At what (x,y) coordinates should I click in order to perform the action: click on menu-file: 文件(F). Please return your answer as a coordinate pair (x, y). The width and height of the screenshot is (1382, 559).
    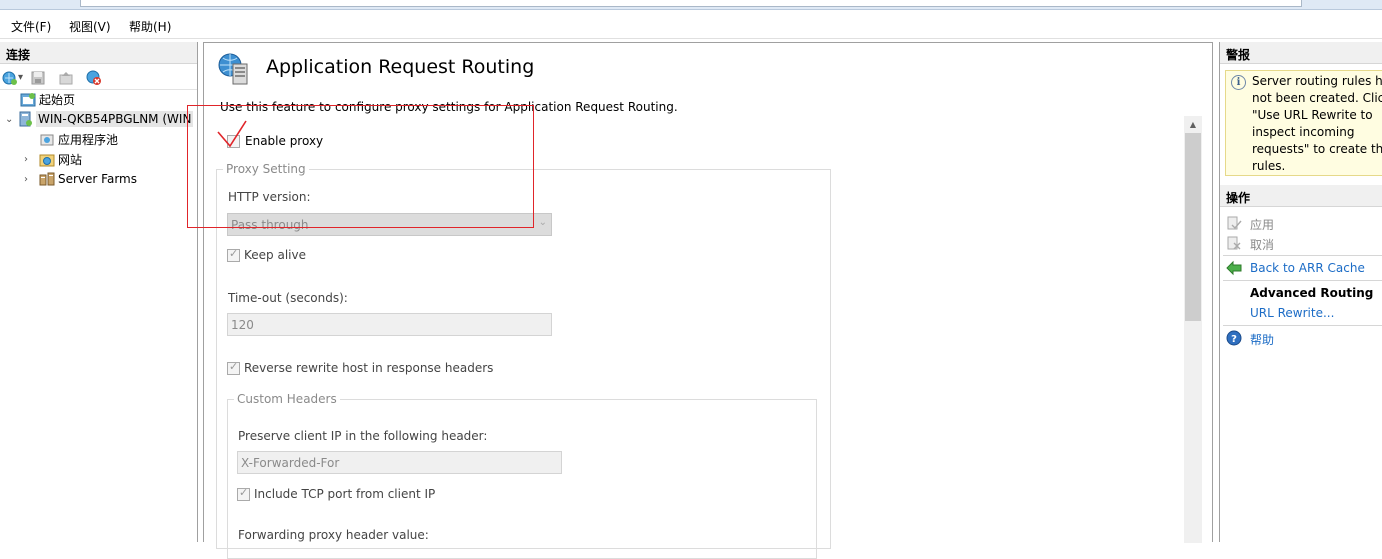
    Looking at the image, I should click on (31, 26).